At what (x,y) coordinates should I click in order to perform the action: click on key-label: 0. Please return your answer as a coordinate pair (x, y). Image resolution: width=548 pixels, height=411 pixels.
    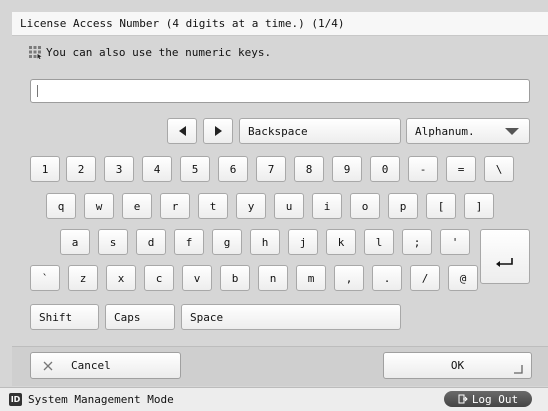
    Looking at the image, I should click on (385, 169).